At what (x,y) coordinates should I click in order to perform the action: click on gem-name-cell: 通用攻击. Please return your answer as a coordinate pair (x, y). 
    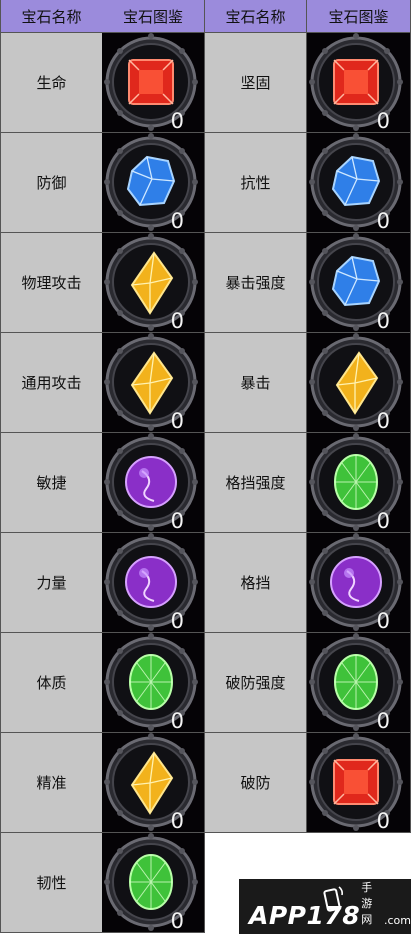
    Looking at the image, I should click on (51, 383).